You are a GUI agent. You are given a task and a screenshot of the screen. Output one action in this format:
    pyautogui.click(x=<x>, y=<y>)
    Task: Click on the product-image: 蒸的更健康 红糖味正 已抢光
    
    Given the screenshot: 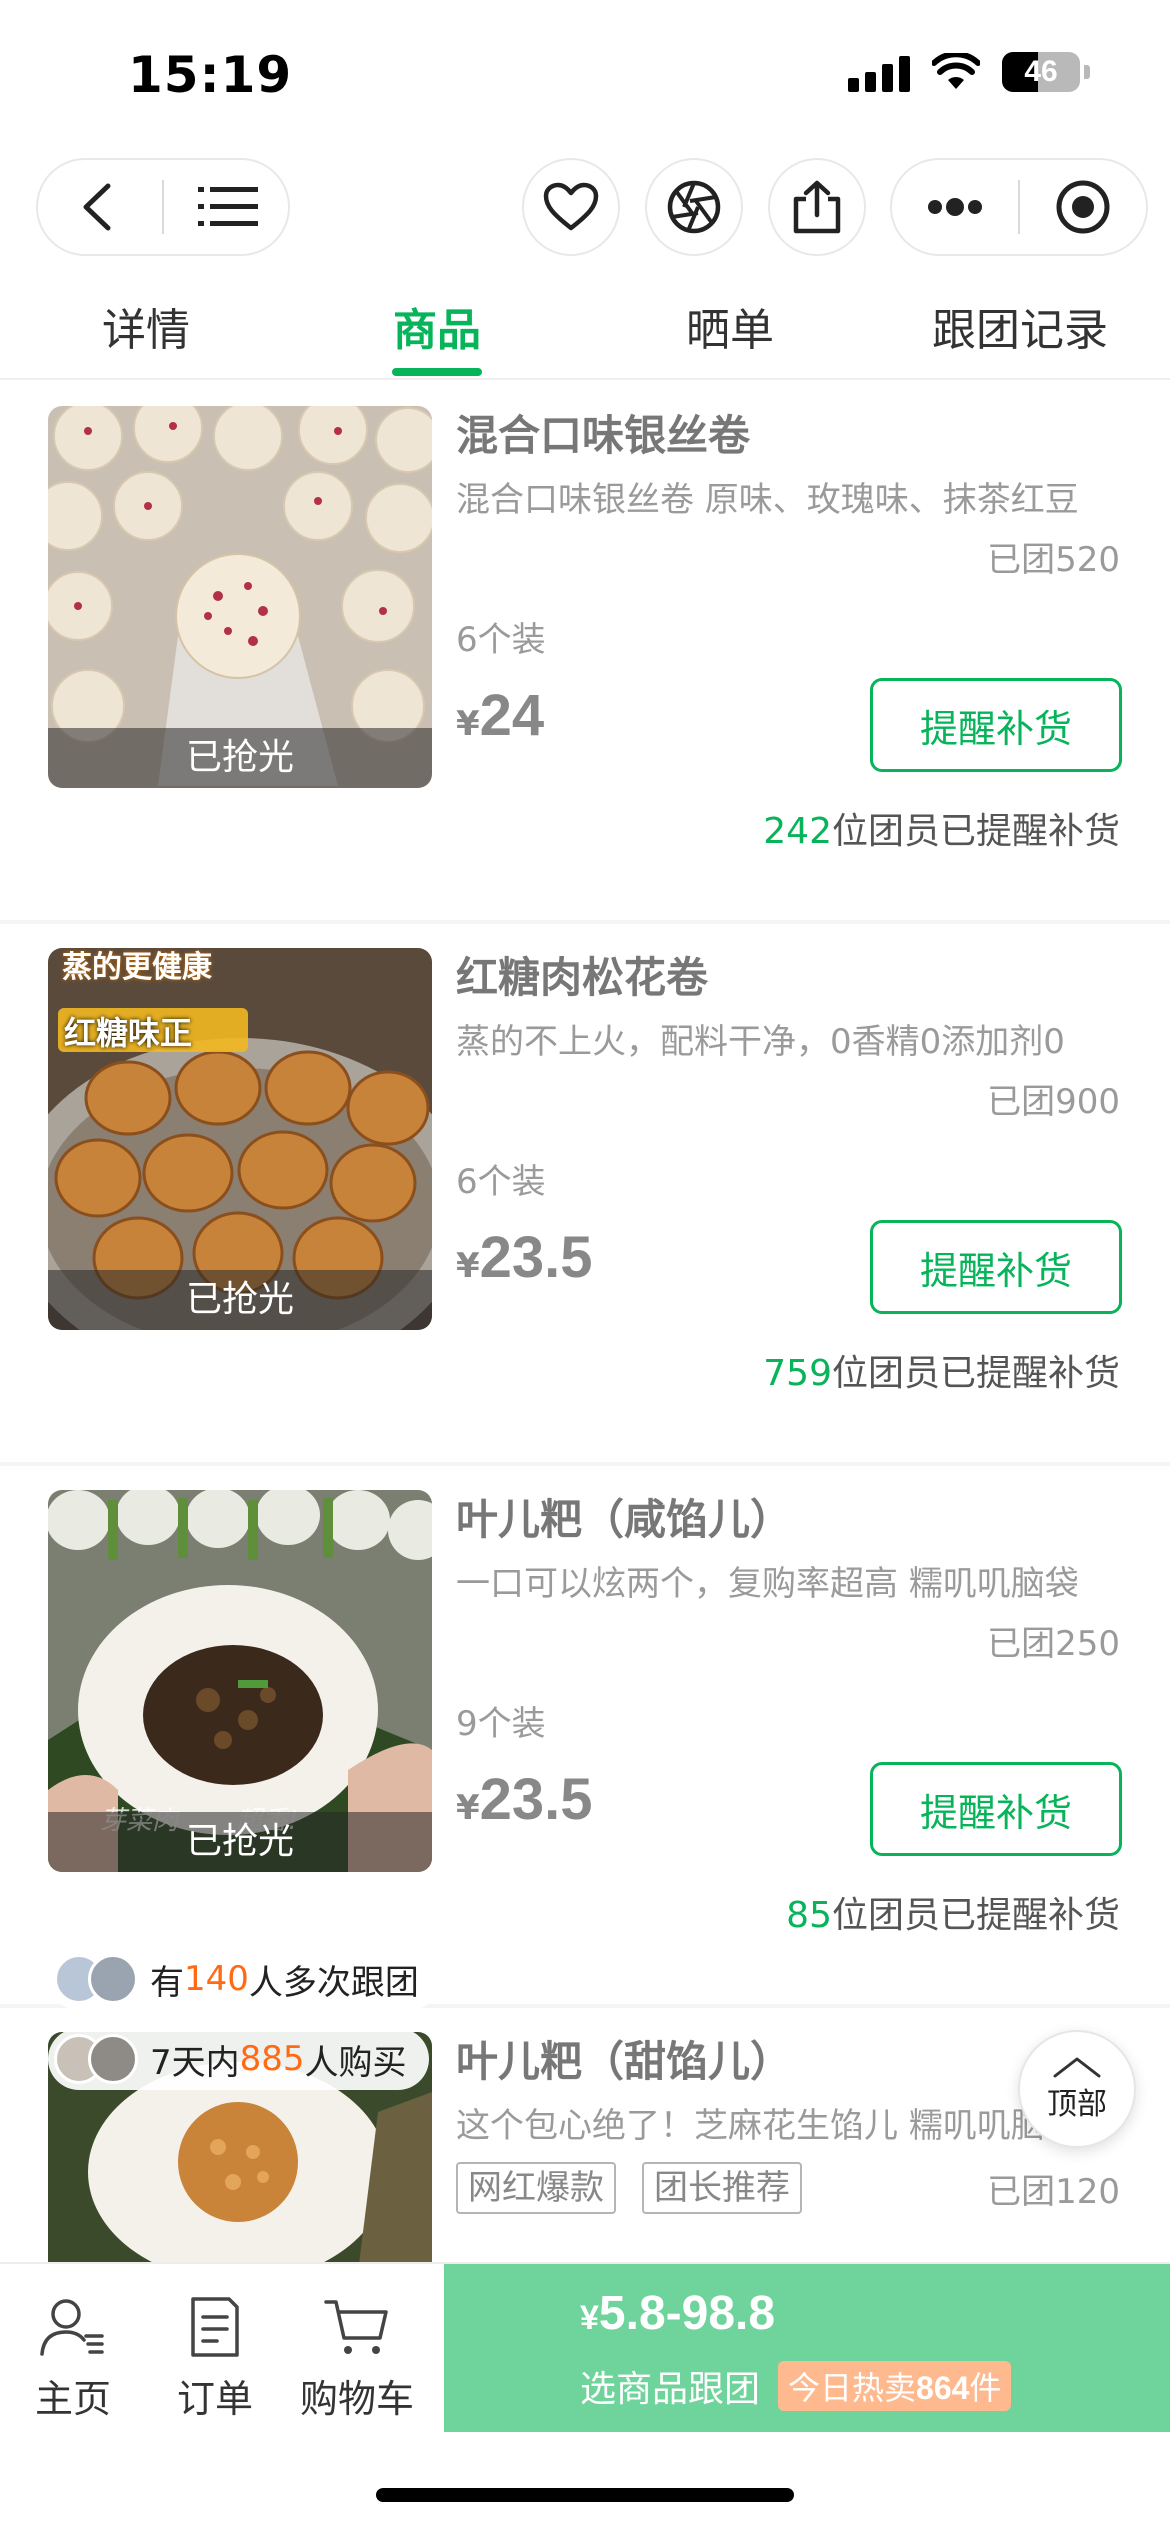 What is the action you would take?
    pyautogui.click(x=240, y=1139)
    